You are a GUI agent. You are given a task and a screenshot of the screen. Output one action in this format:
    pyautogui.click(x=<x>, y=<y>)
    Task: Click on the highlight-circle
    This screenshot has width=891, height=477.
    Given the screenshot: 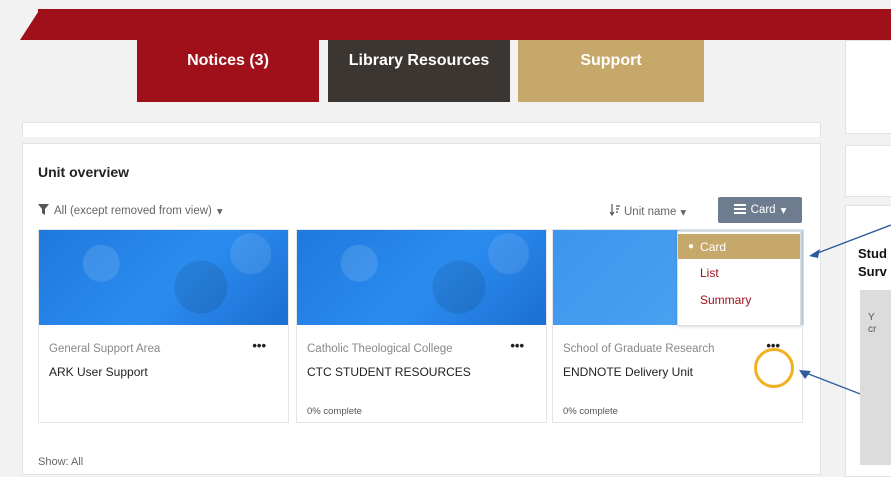 What is the action you would take?
    pyautogui.click(x=774, y=368)
    